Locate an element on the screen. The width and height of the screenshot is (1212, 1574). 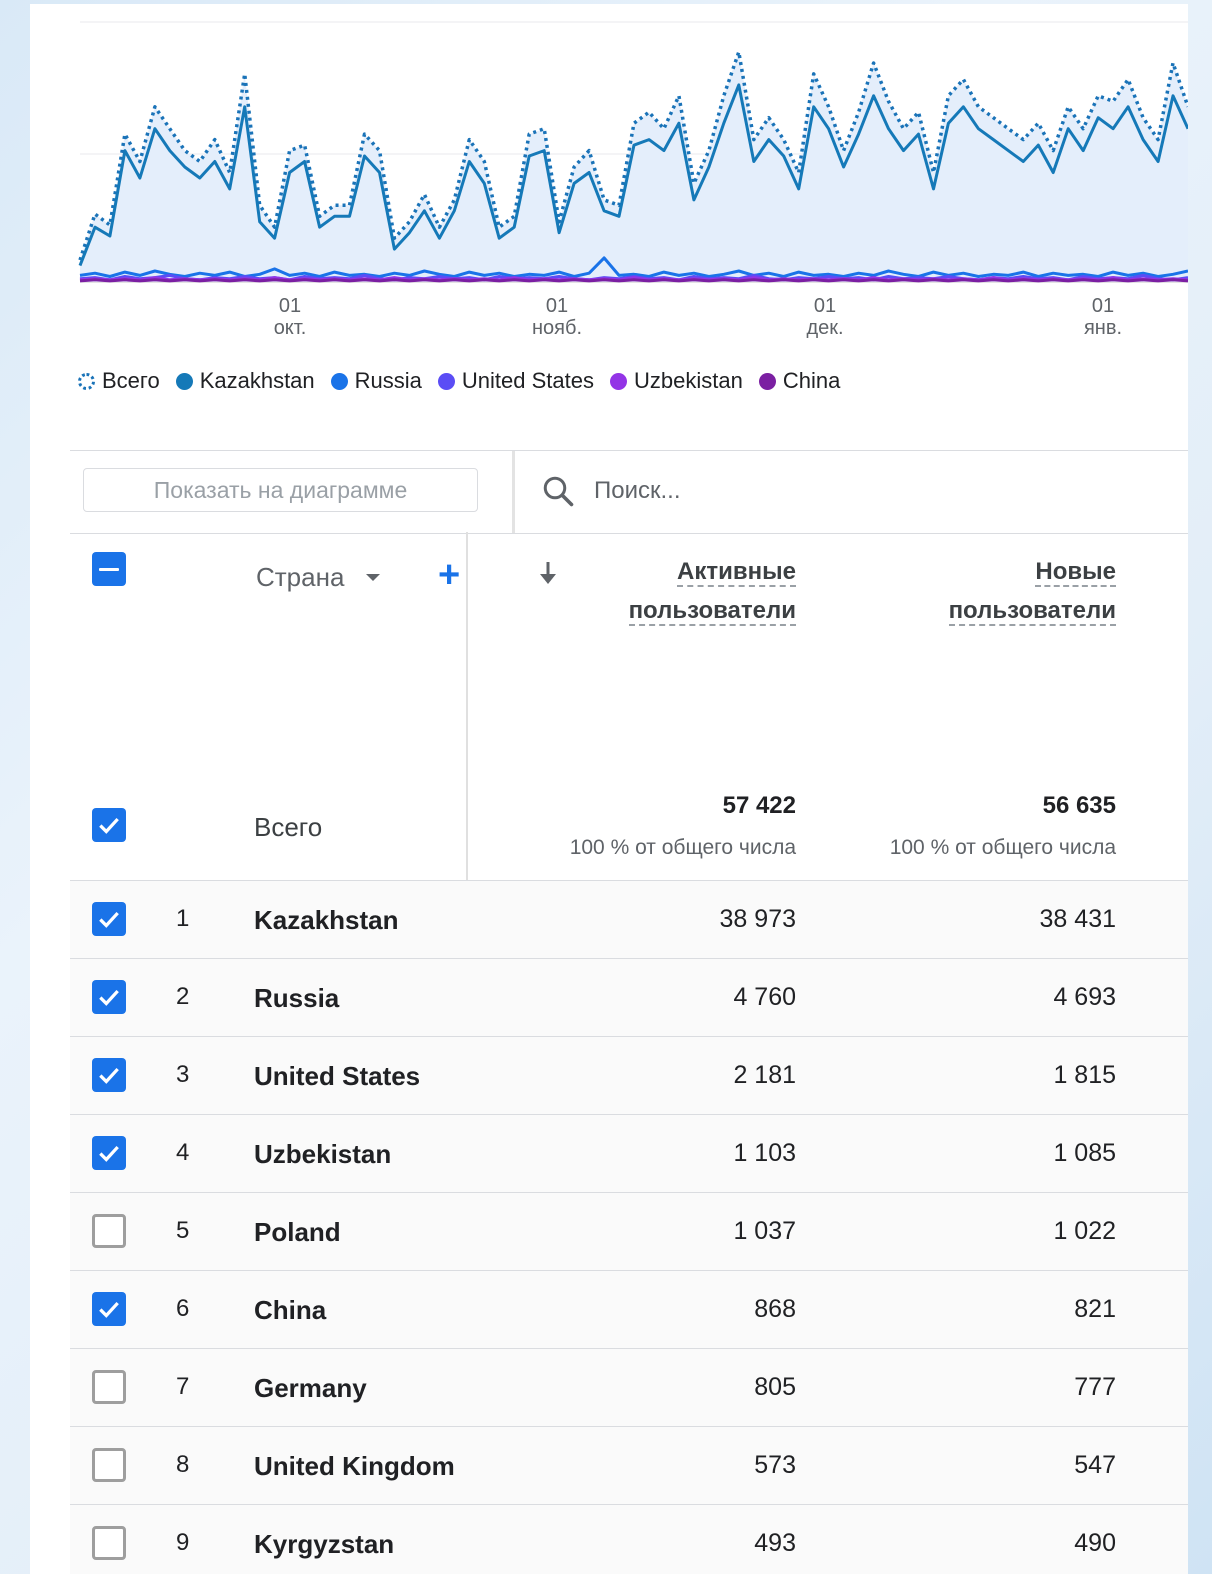
row-new-users: 1 022 is located at coordinates (1084, 1231).